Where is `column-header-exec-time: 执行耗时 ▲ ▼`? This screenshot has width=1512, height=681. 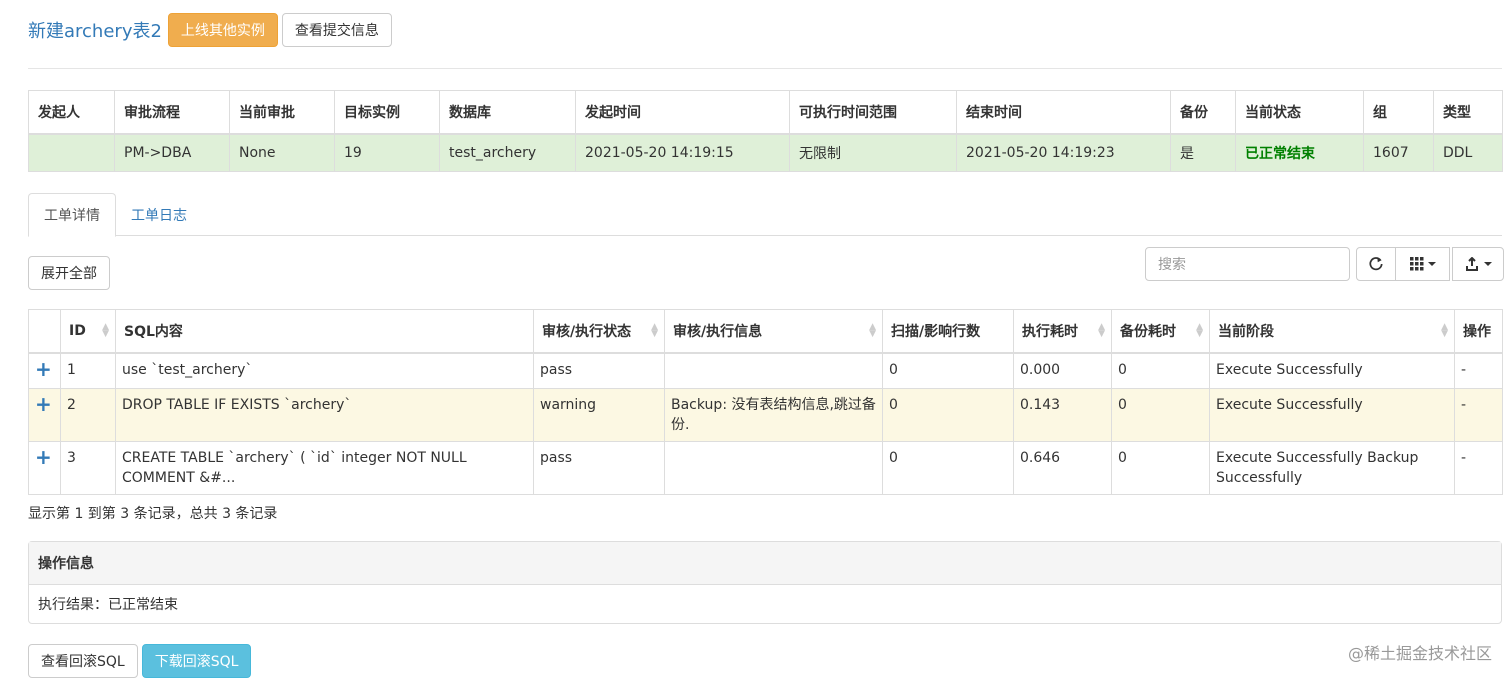 column-header-exec-time: 执行耗时 ▲ ▼ is located at coordinates (1062, 331).